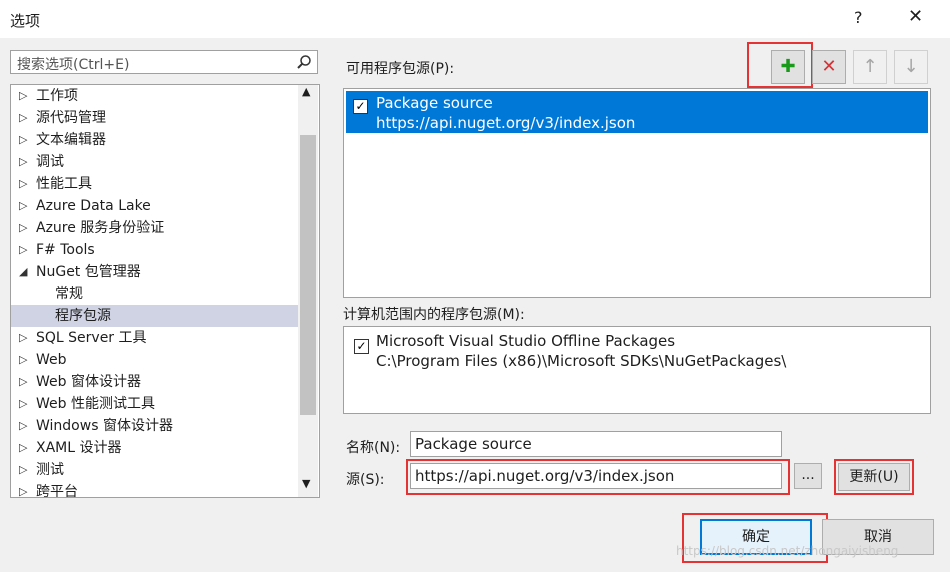 The width and height of the screenshot is (950, 572). What do you see at coordinates (155, 96) in the screenshot?
I see `tree-item-work-items: ▷ 工作项` at bounding box center [155, 96].